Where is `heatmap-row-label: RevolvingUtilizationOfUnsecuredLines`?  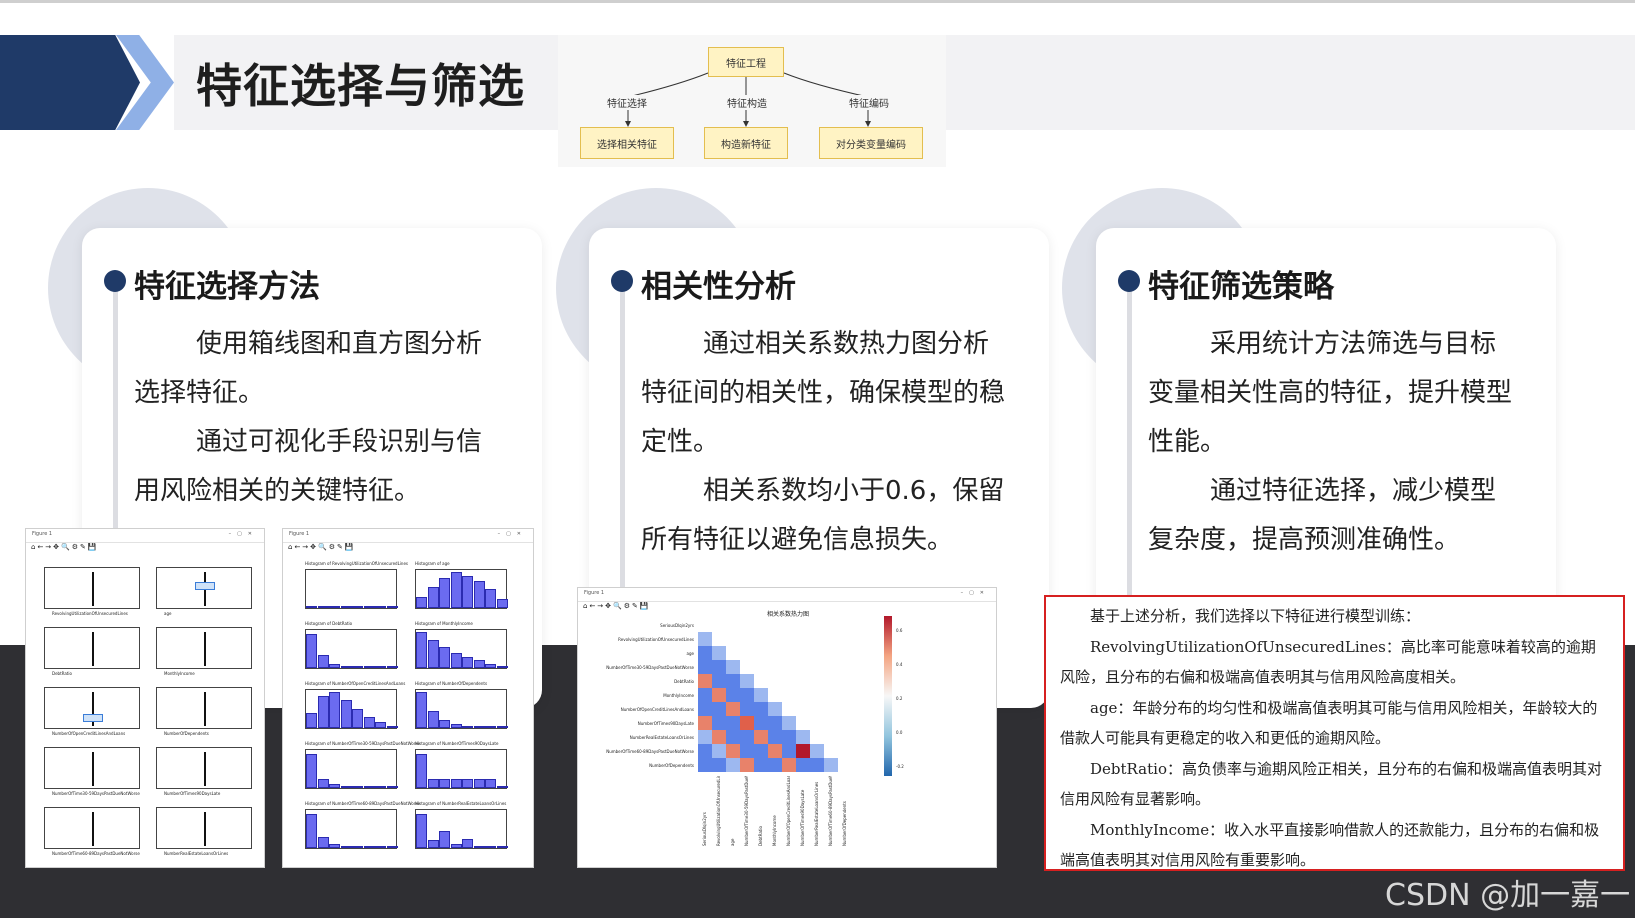 heatmap-row-label: RevolvingUtilizationOfUnsecuredLines is located at coordinates (656, 639).